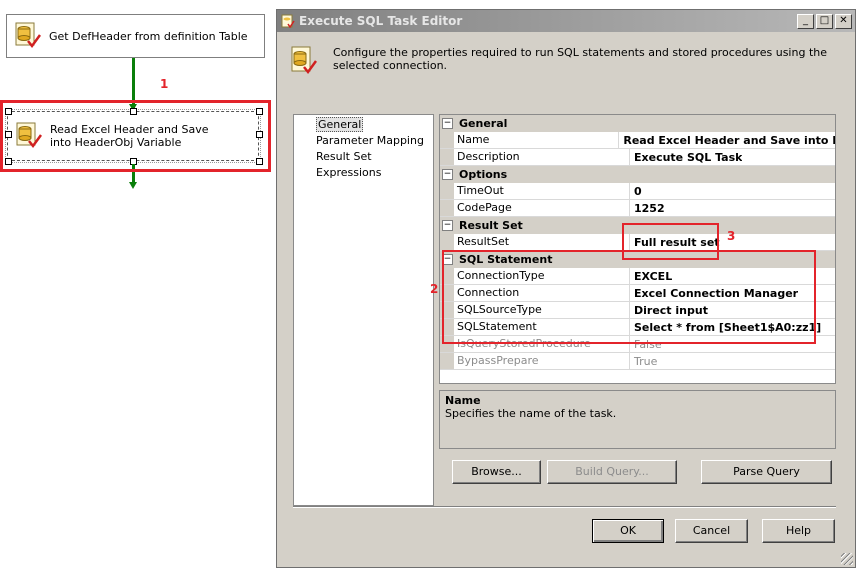  What do you see at coordinates (148, 36) in the screenshot?
I see `task-label: Get DefHeader from definition Table` at bounding box center [148, 36].